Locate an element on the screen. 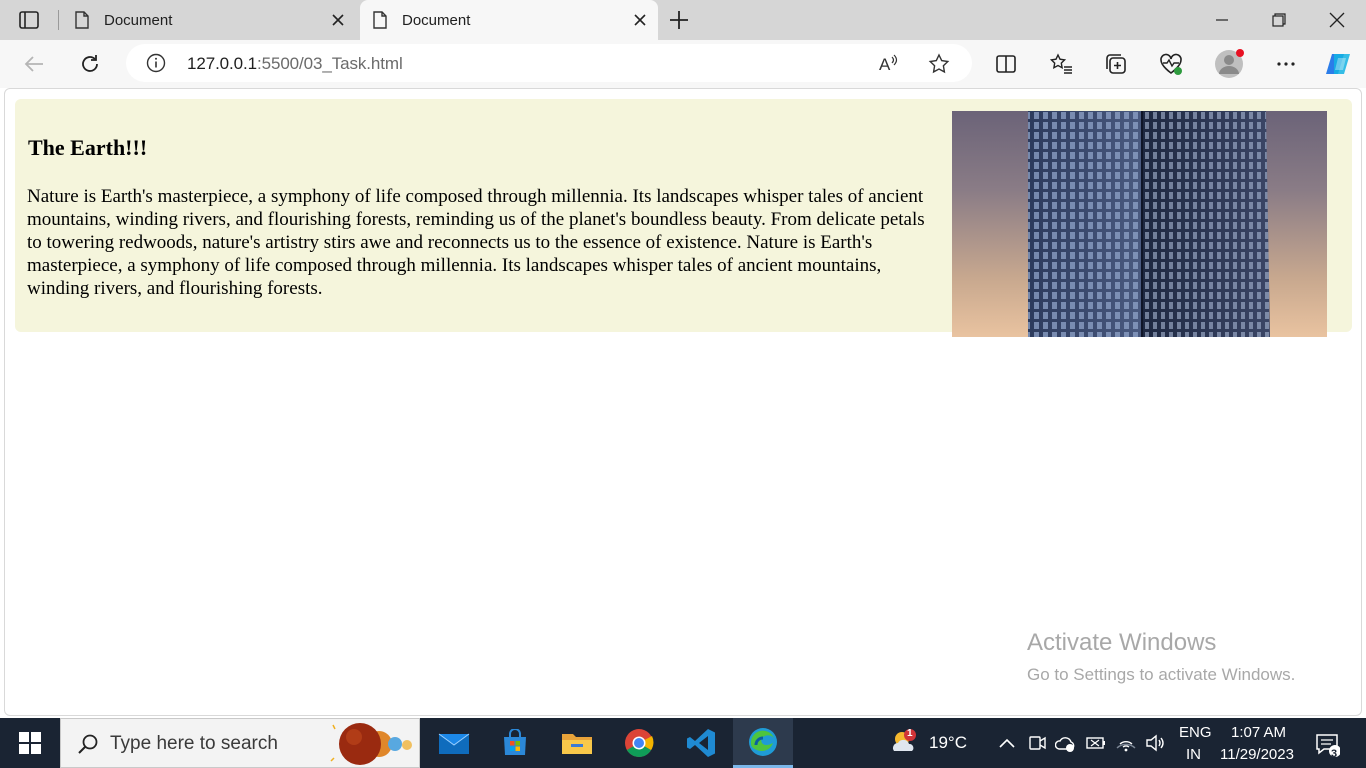  back-arrow-icon is located at coordinates (33, 64).